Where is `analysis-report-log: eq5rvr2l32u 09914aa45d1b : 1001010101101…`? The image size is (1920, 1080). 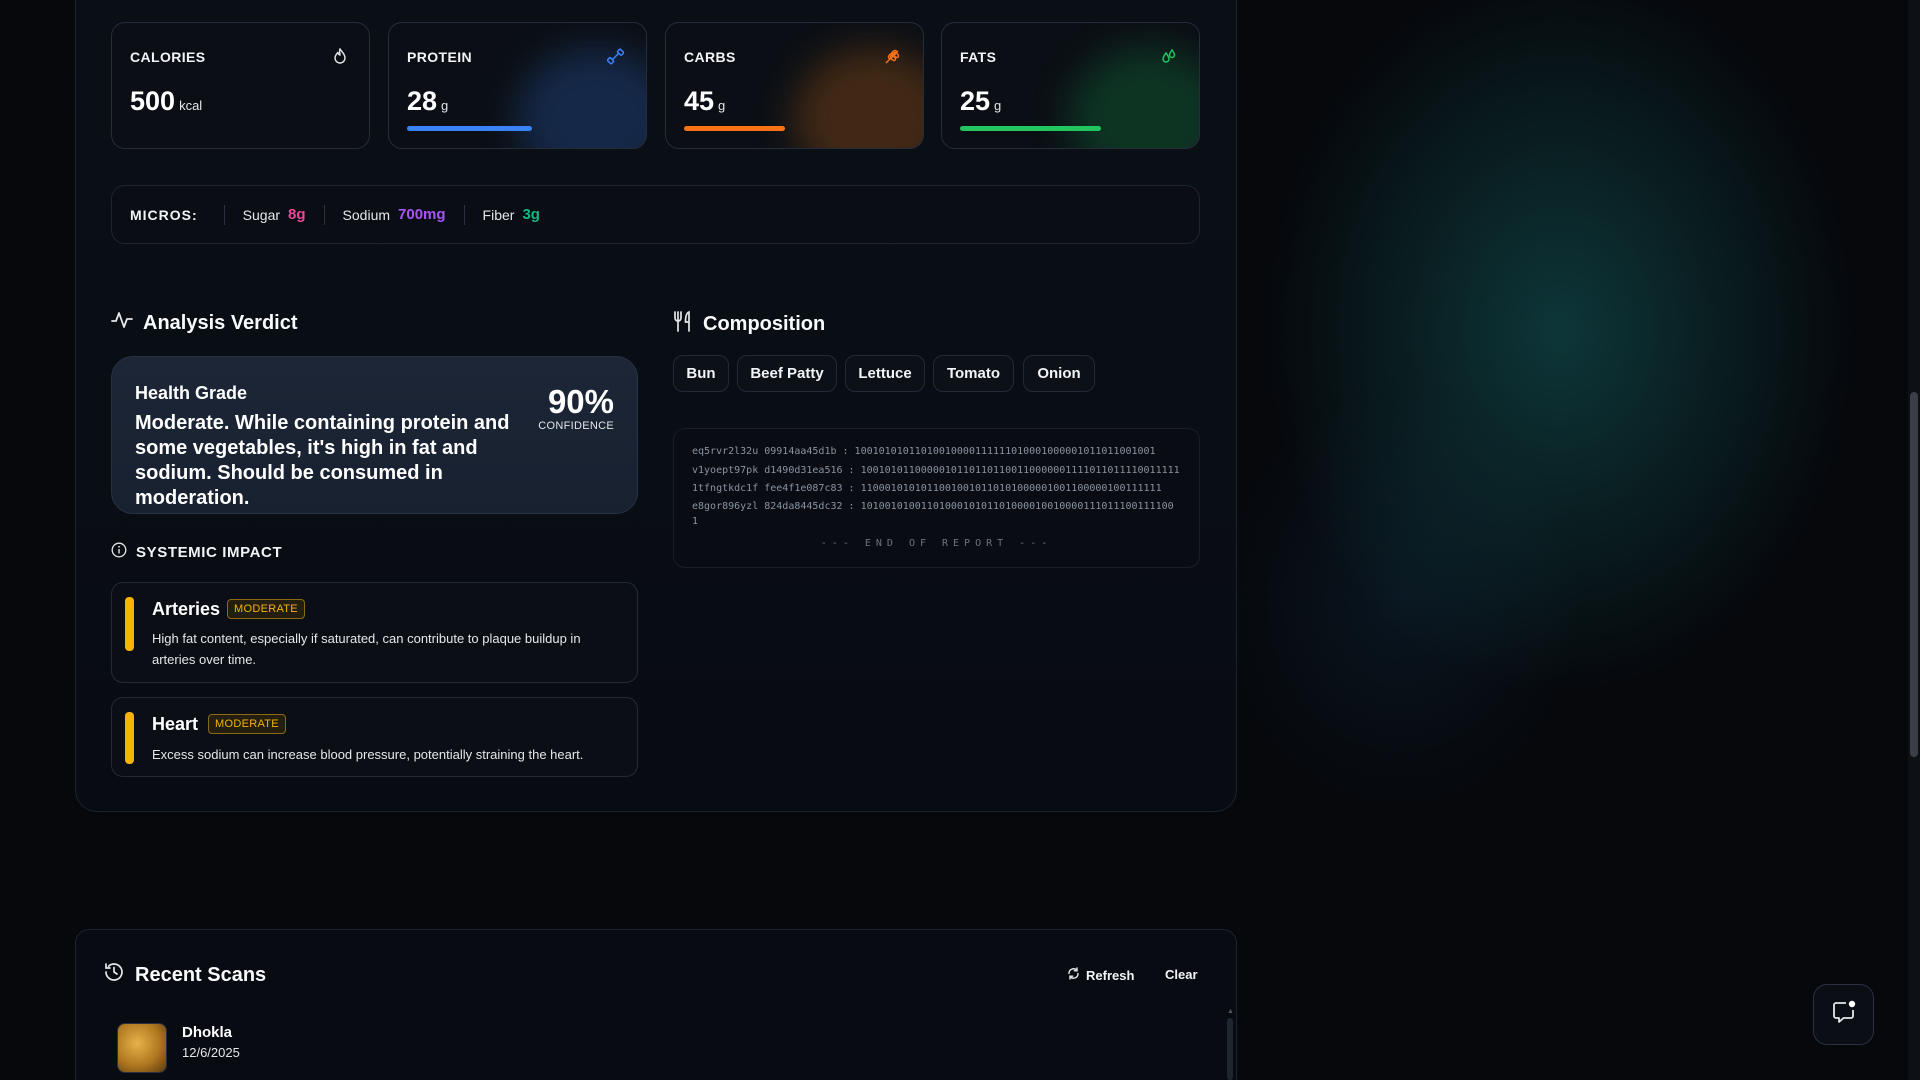 analysis-report-log: eq5rvr2l32u 09914aa45d1b : 1001010101101… is located at coordinates (936, 498).